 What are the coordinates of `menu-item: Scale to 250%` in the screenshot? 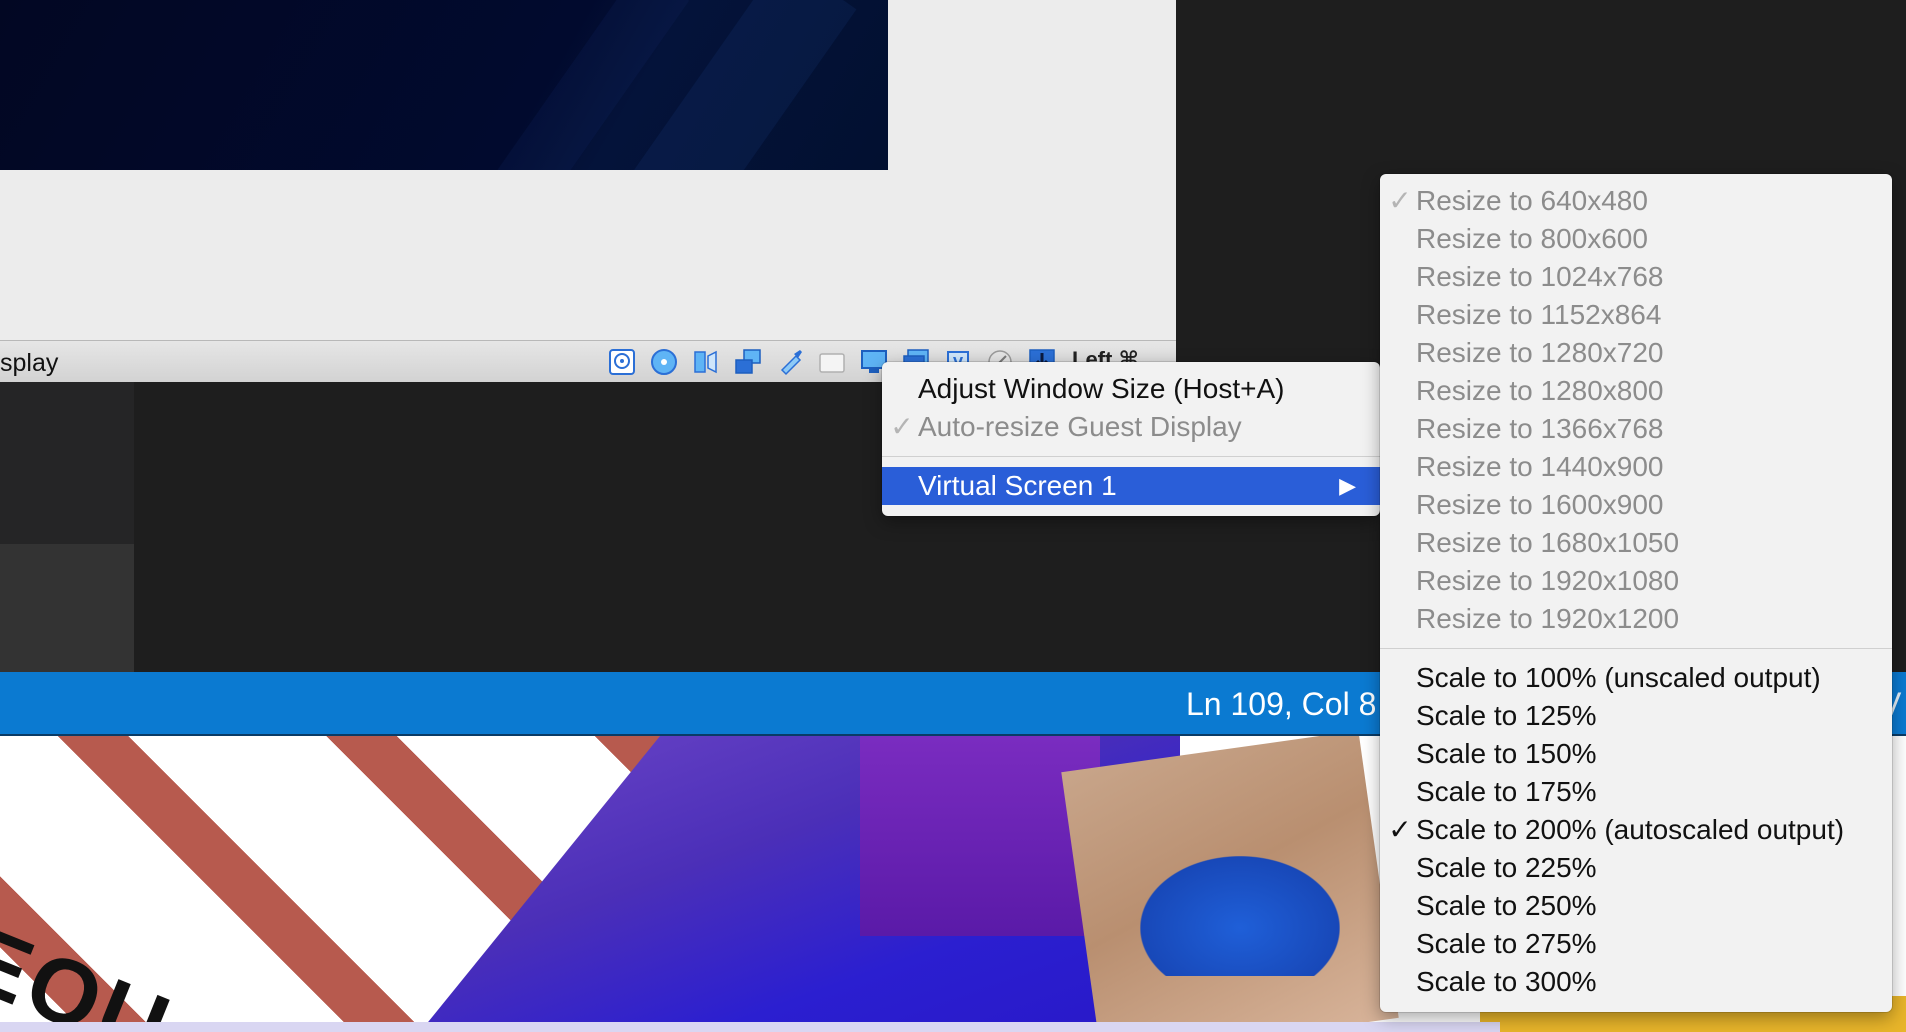 It's located at (1636, 906).